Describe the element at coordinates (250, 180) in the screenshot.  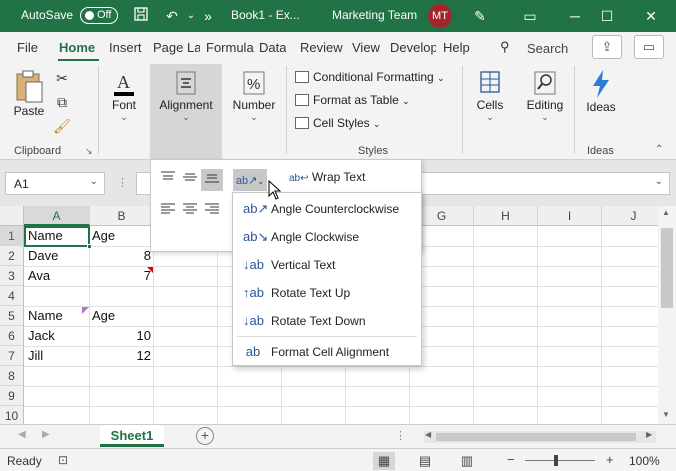
I see `orientation-button: ab↗⌄` at that location.